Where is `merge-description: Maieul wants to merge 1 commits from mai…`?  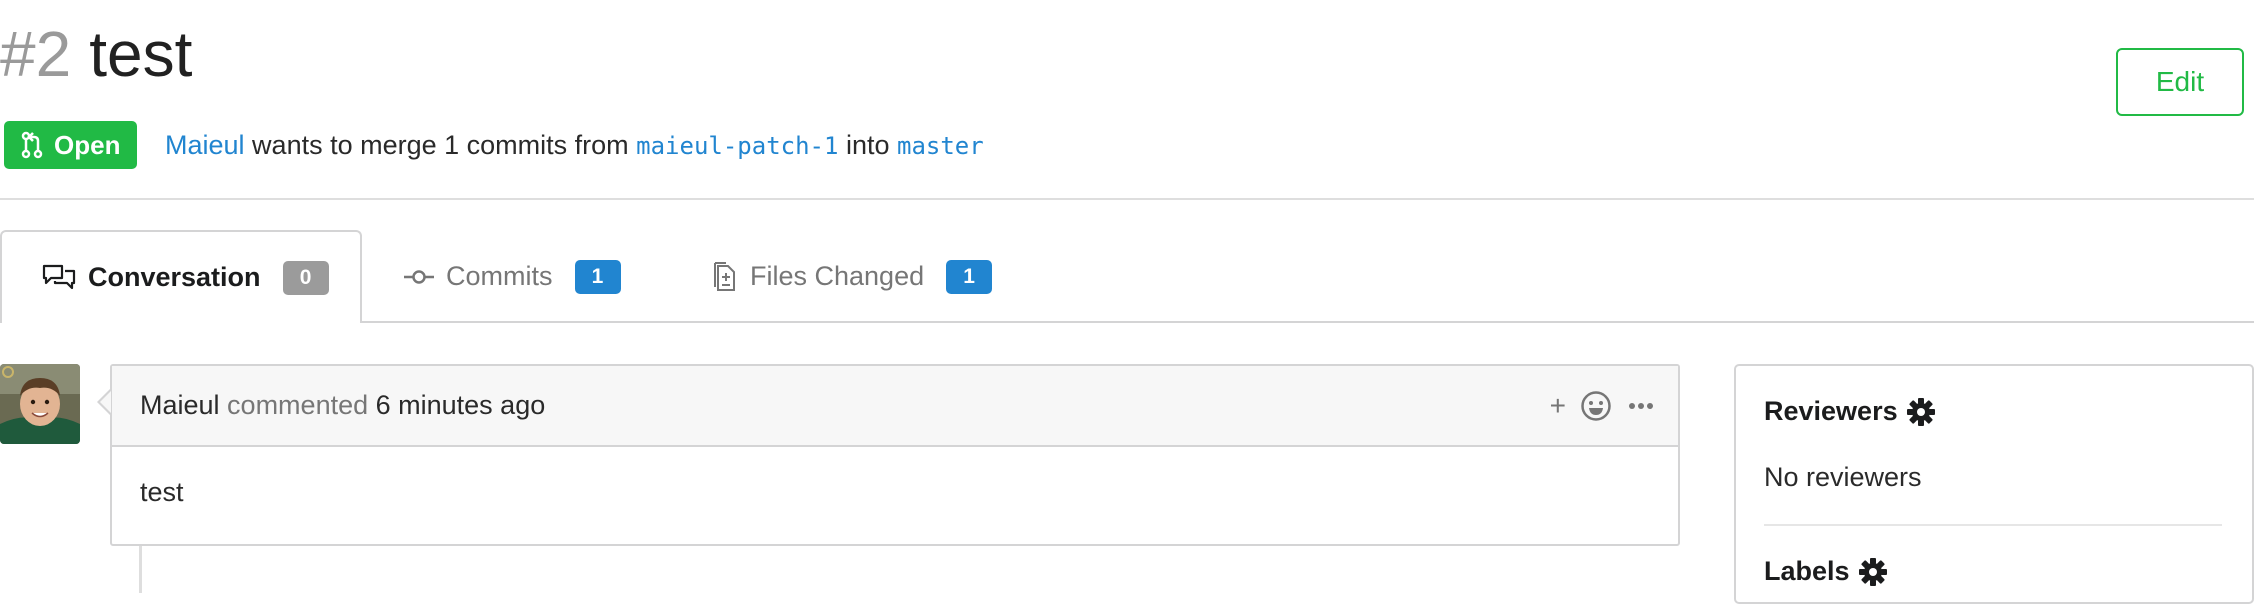
merge-description: Maieul wants to merge 1 commits from mai… is located at coordinates (574, 145).